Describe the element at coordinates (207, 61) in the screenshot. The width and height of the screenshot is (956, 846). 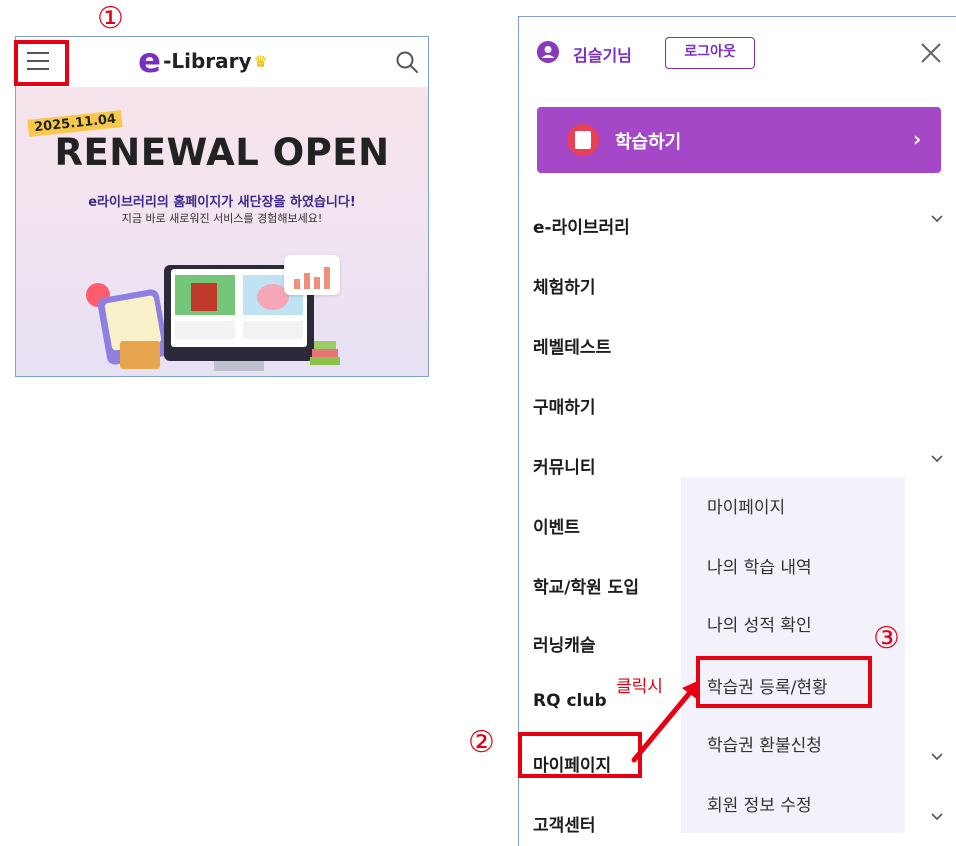
I see `logo-text: -Library` at that location.